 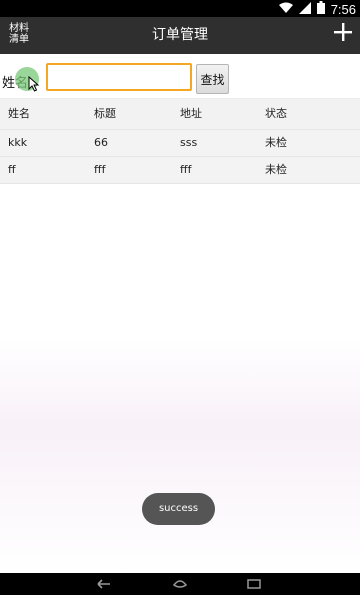 I want to click on name-search-input, so click(x=119, y=77).